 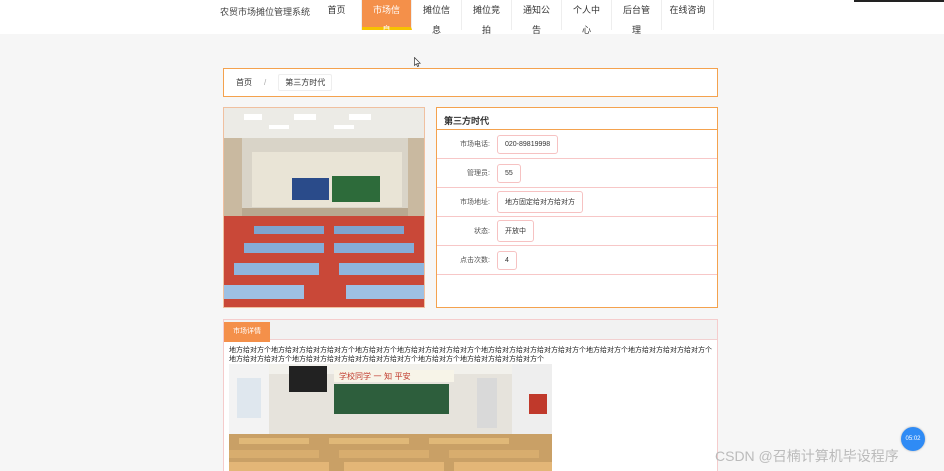 I want to click on status-value: 开放中, so click(x=515, y=231).